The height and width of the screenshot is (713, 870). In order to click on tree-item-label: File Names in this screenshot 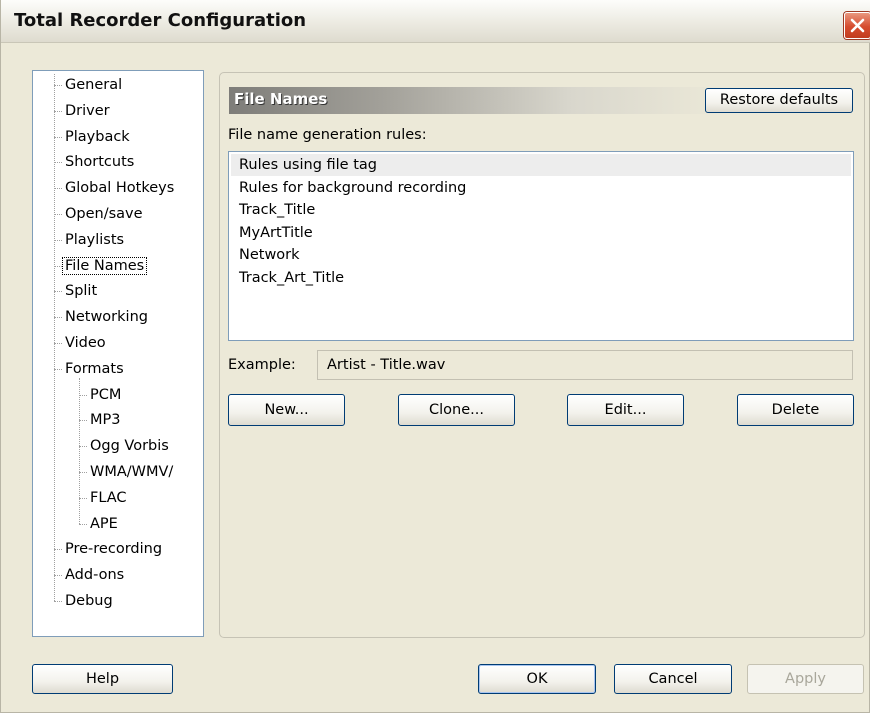, I will do `click(104, 265)`.